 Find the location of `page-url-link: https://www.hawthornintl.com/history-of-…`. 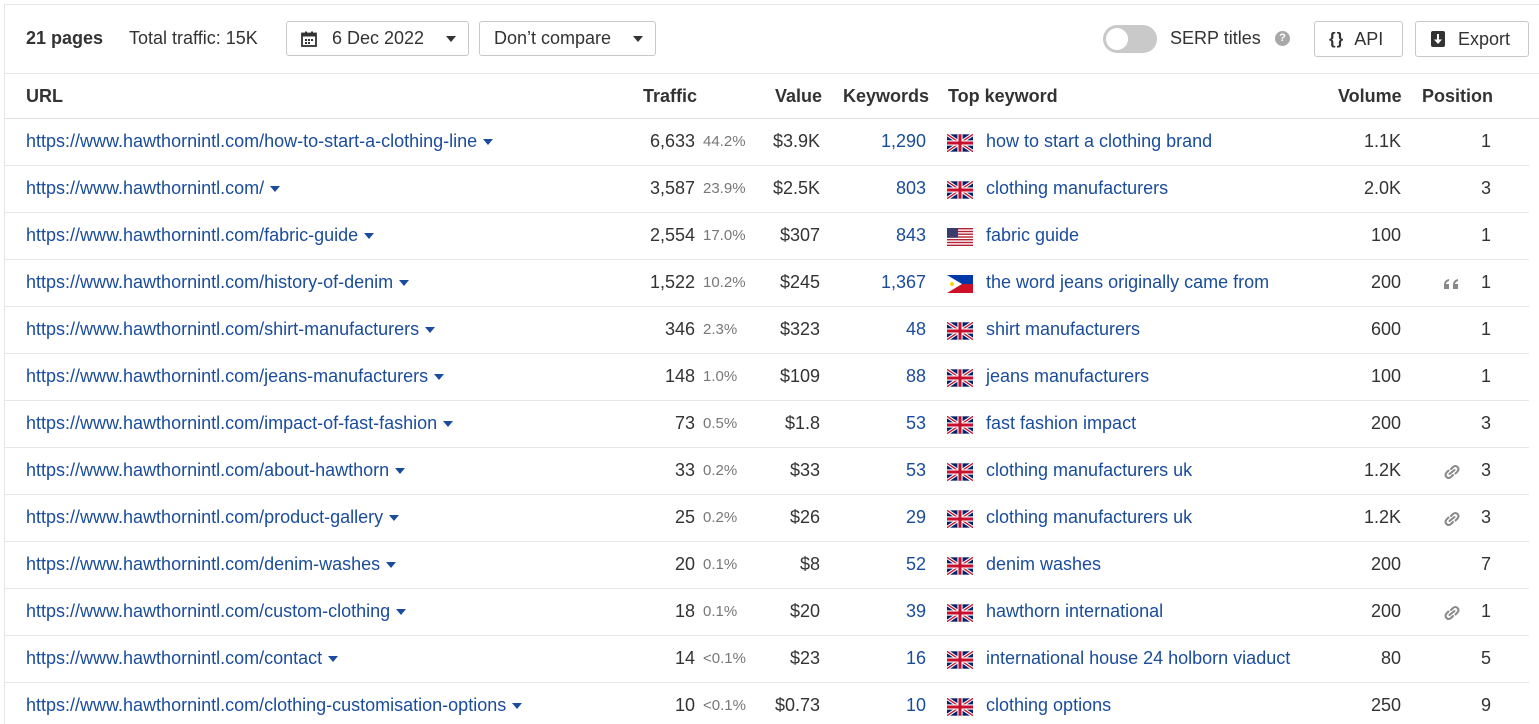

page-url-link: https://www.hawthornintl.com/history-of-… is located at coordinates (218, 282).